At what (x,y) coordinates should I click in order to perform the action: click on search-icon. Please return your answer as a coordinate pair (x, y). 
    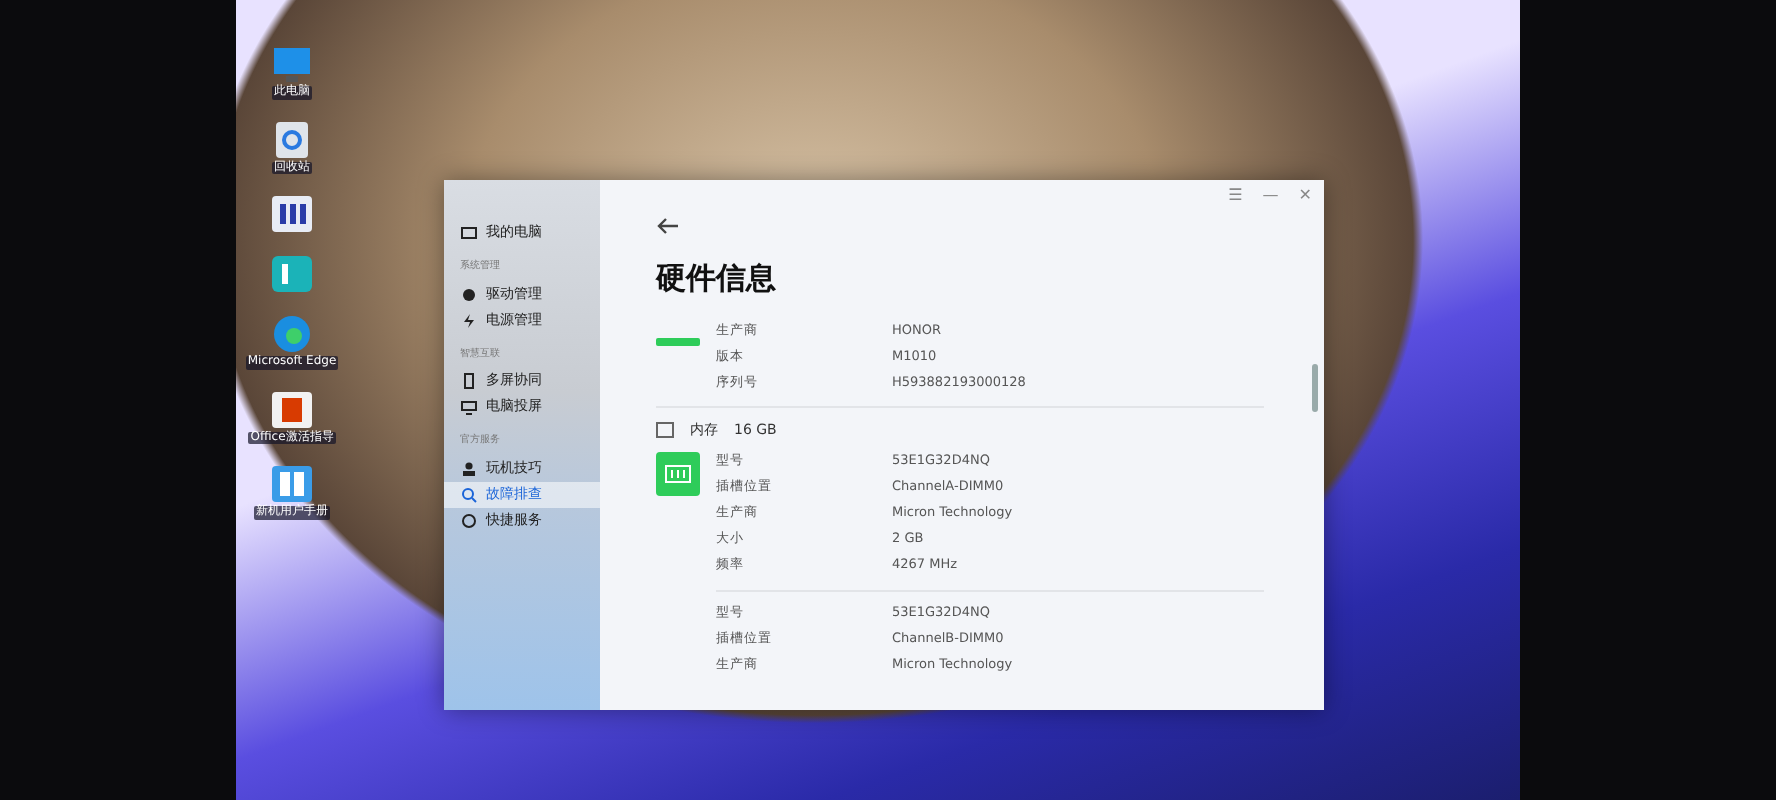
    Looking at the image, I should click on (469, 494).